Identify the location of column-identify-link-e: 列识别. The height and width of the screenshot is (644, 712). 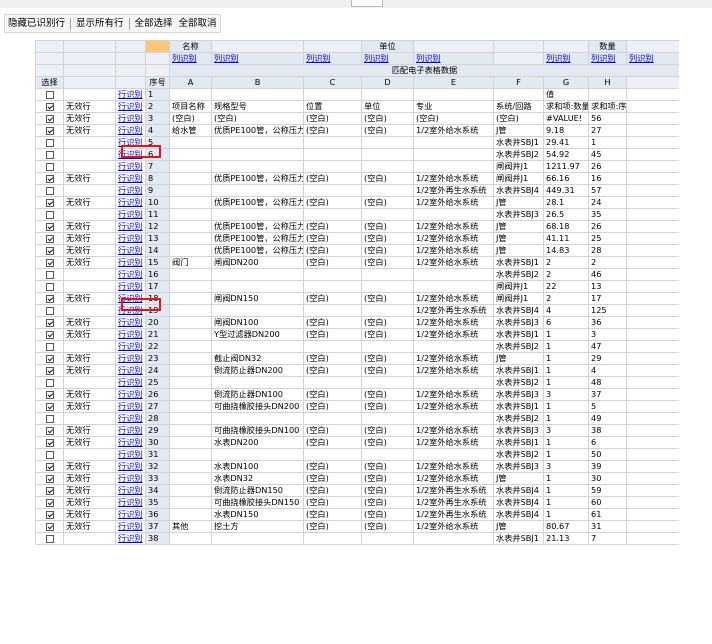
(453, 58).